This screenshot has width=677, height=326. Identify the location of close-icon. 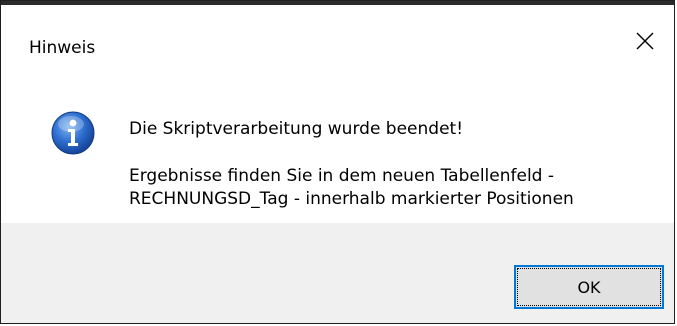
(645, 41).